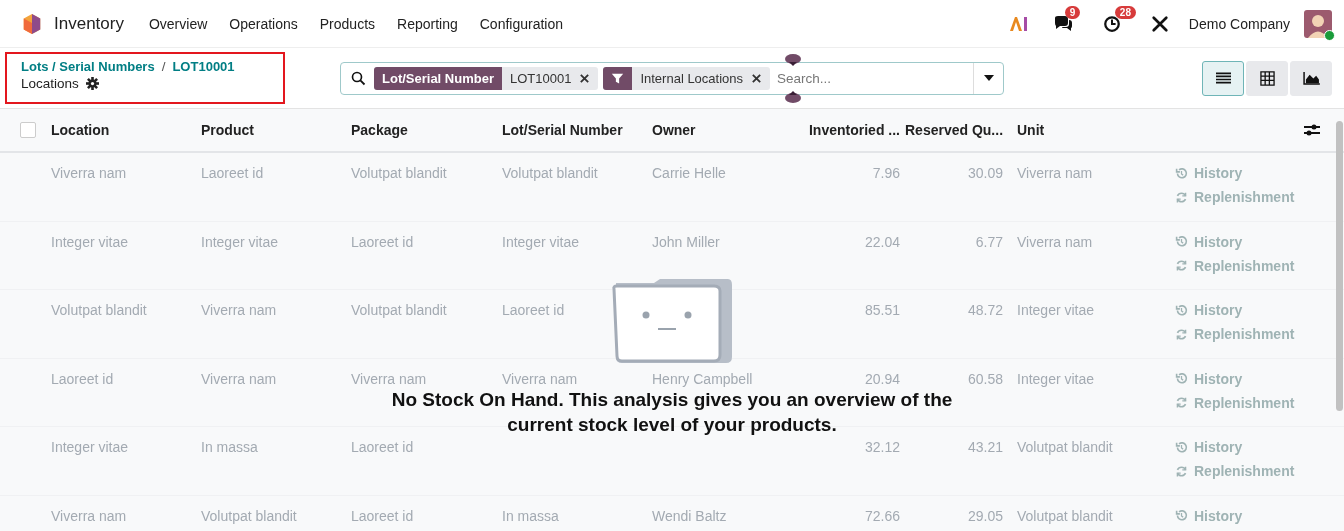  I want to click on facet-label: Lot/Serial Number, so click(438, 78).